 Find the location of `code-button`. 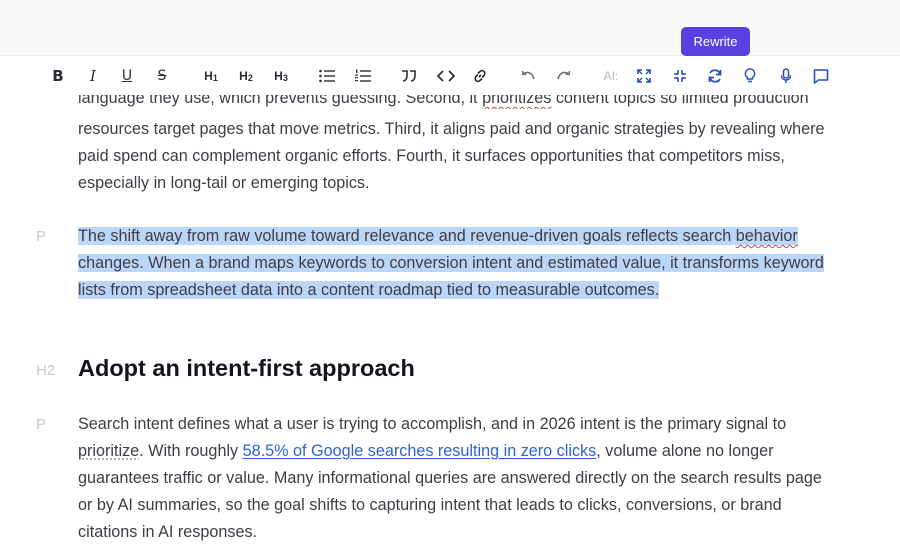

code-button is located at coordinates (446, 76).